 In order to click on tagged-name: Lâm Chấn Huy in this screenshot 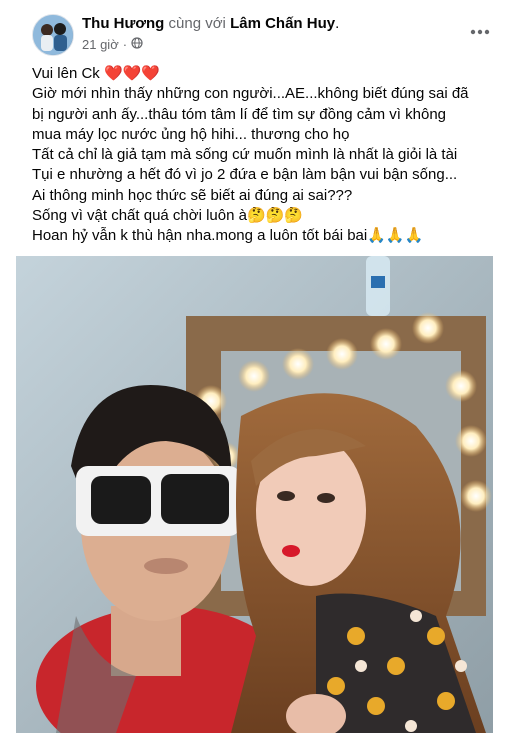, I will do `click(282, 23)`.